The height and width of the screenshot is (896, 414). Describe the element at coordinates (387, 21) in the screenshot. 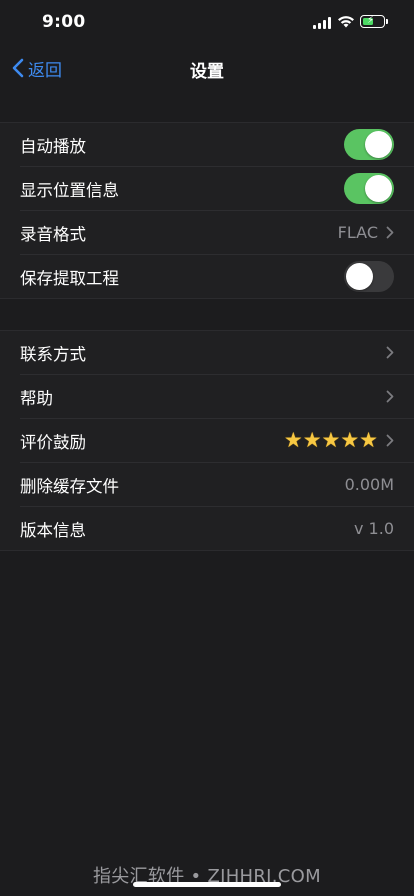

I see `battery-cap` at that location.